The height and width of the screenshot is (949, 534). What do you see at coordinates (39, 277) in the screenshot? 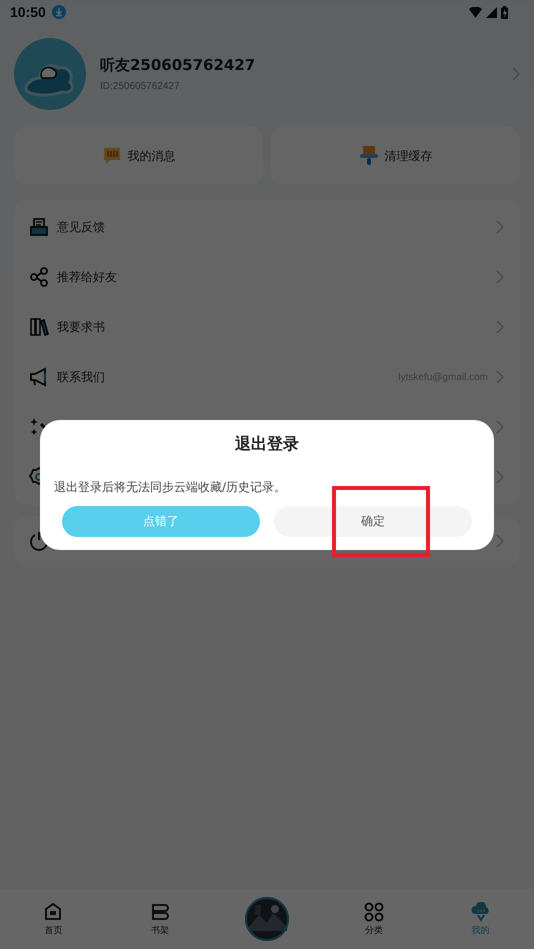
I see `share-icon` at bounding box center [39, 277].